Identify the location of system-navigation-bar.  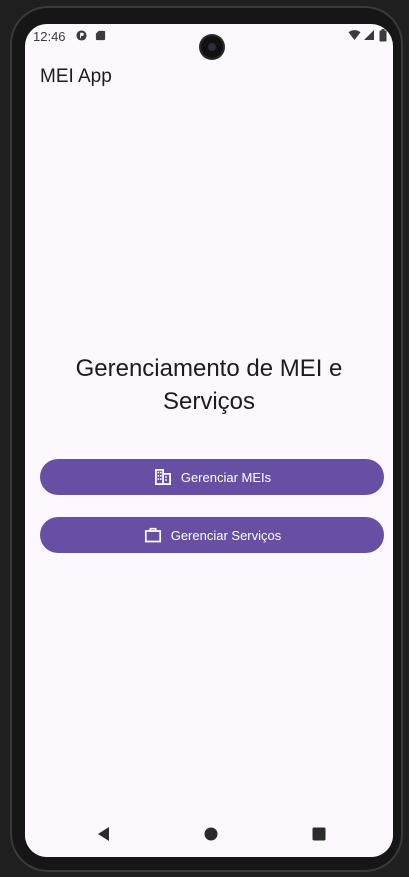
(209, 834).